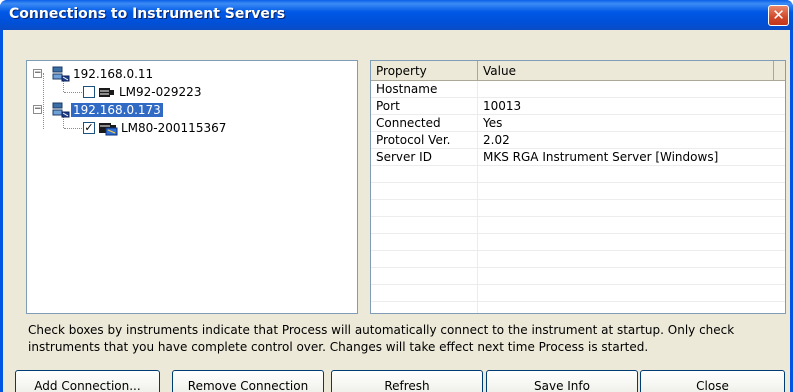 The height and width of the screenshot is (392, 793). I want to click on column-header-value: Value, so click(626, 71).